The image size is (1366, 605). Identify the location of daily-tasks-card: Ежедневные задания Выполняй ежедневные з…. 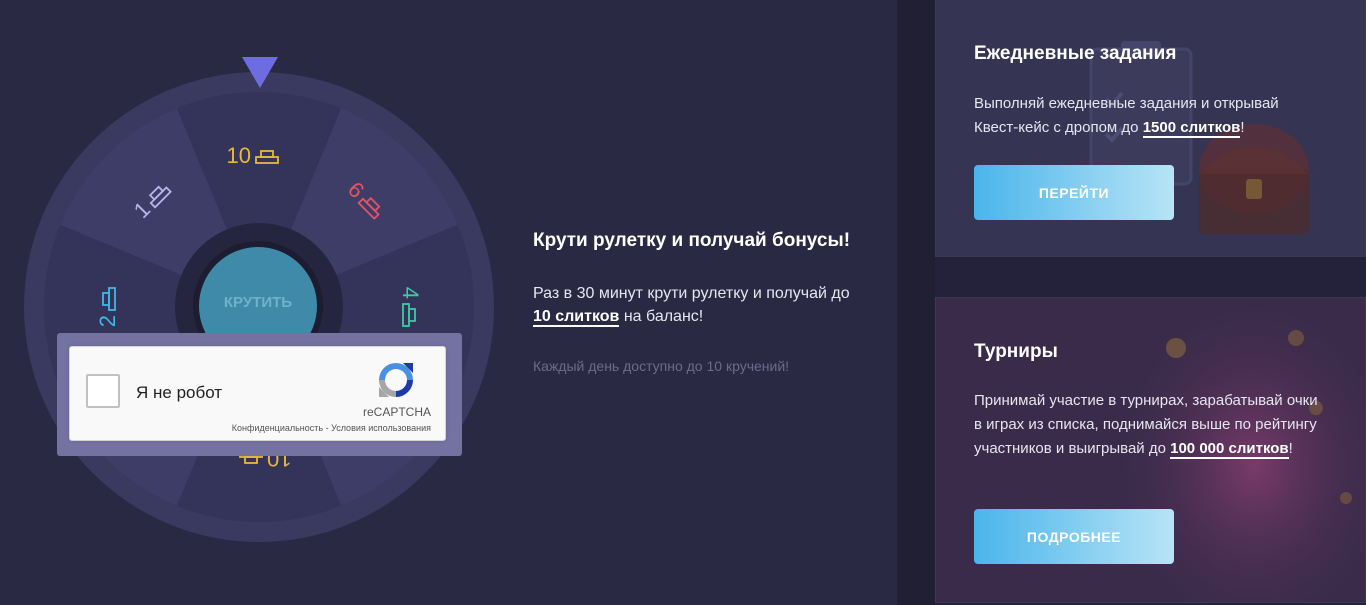
(1150, 128).